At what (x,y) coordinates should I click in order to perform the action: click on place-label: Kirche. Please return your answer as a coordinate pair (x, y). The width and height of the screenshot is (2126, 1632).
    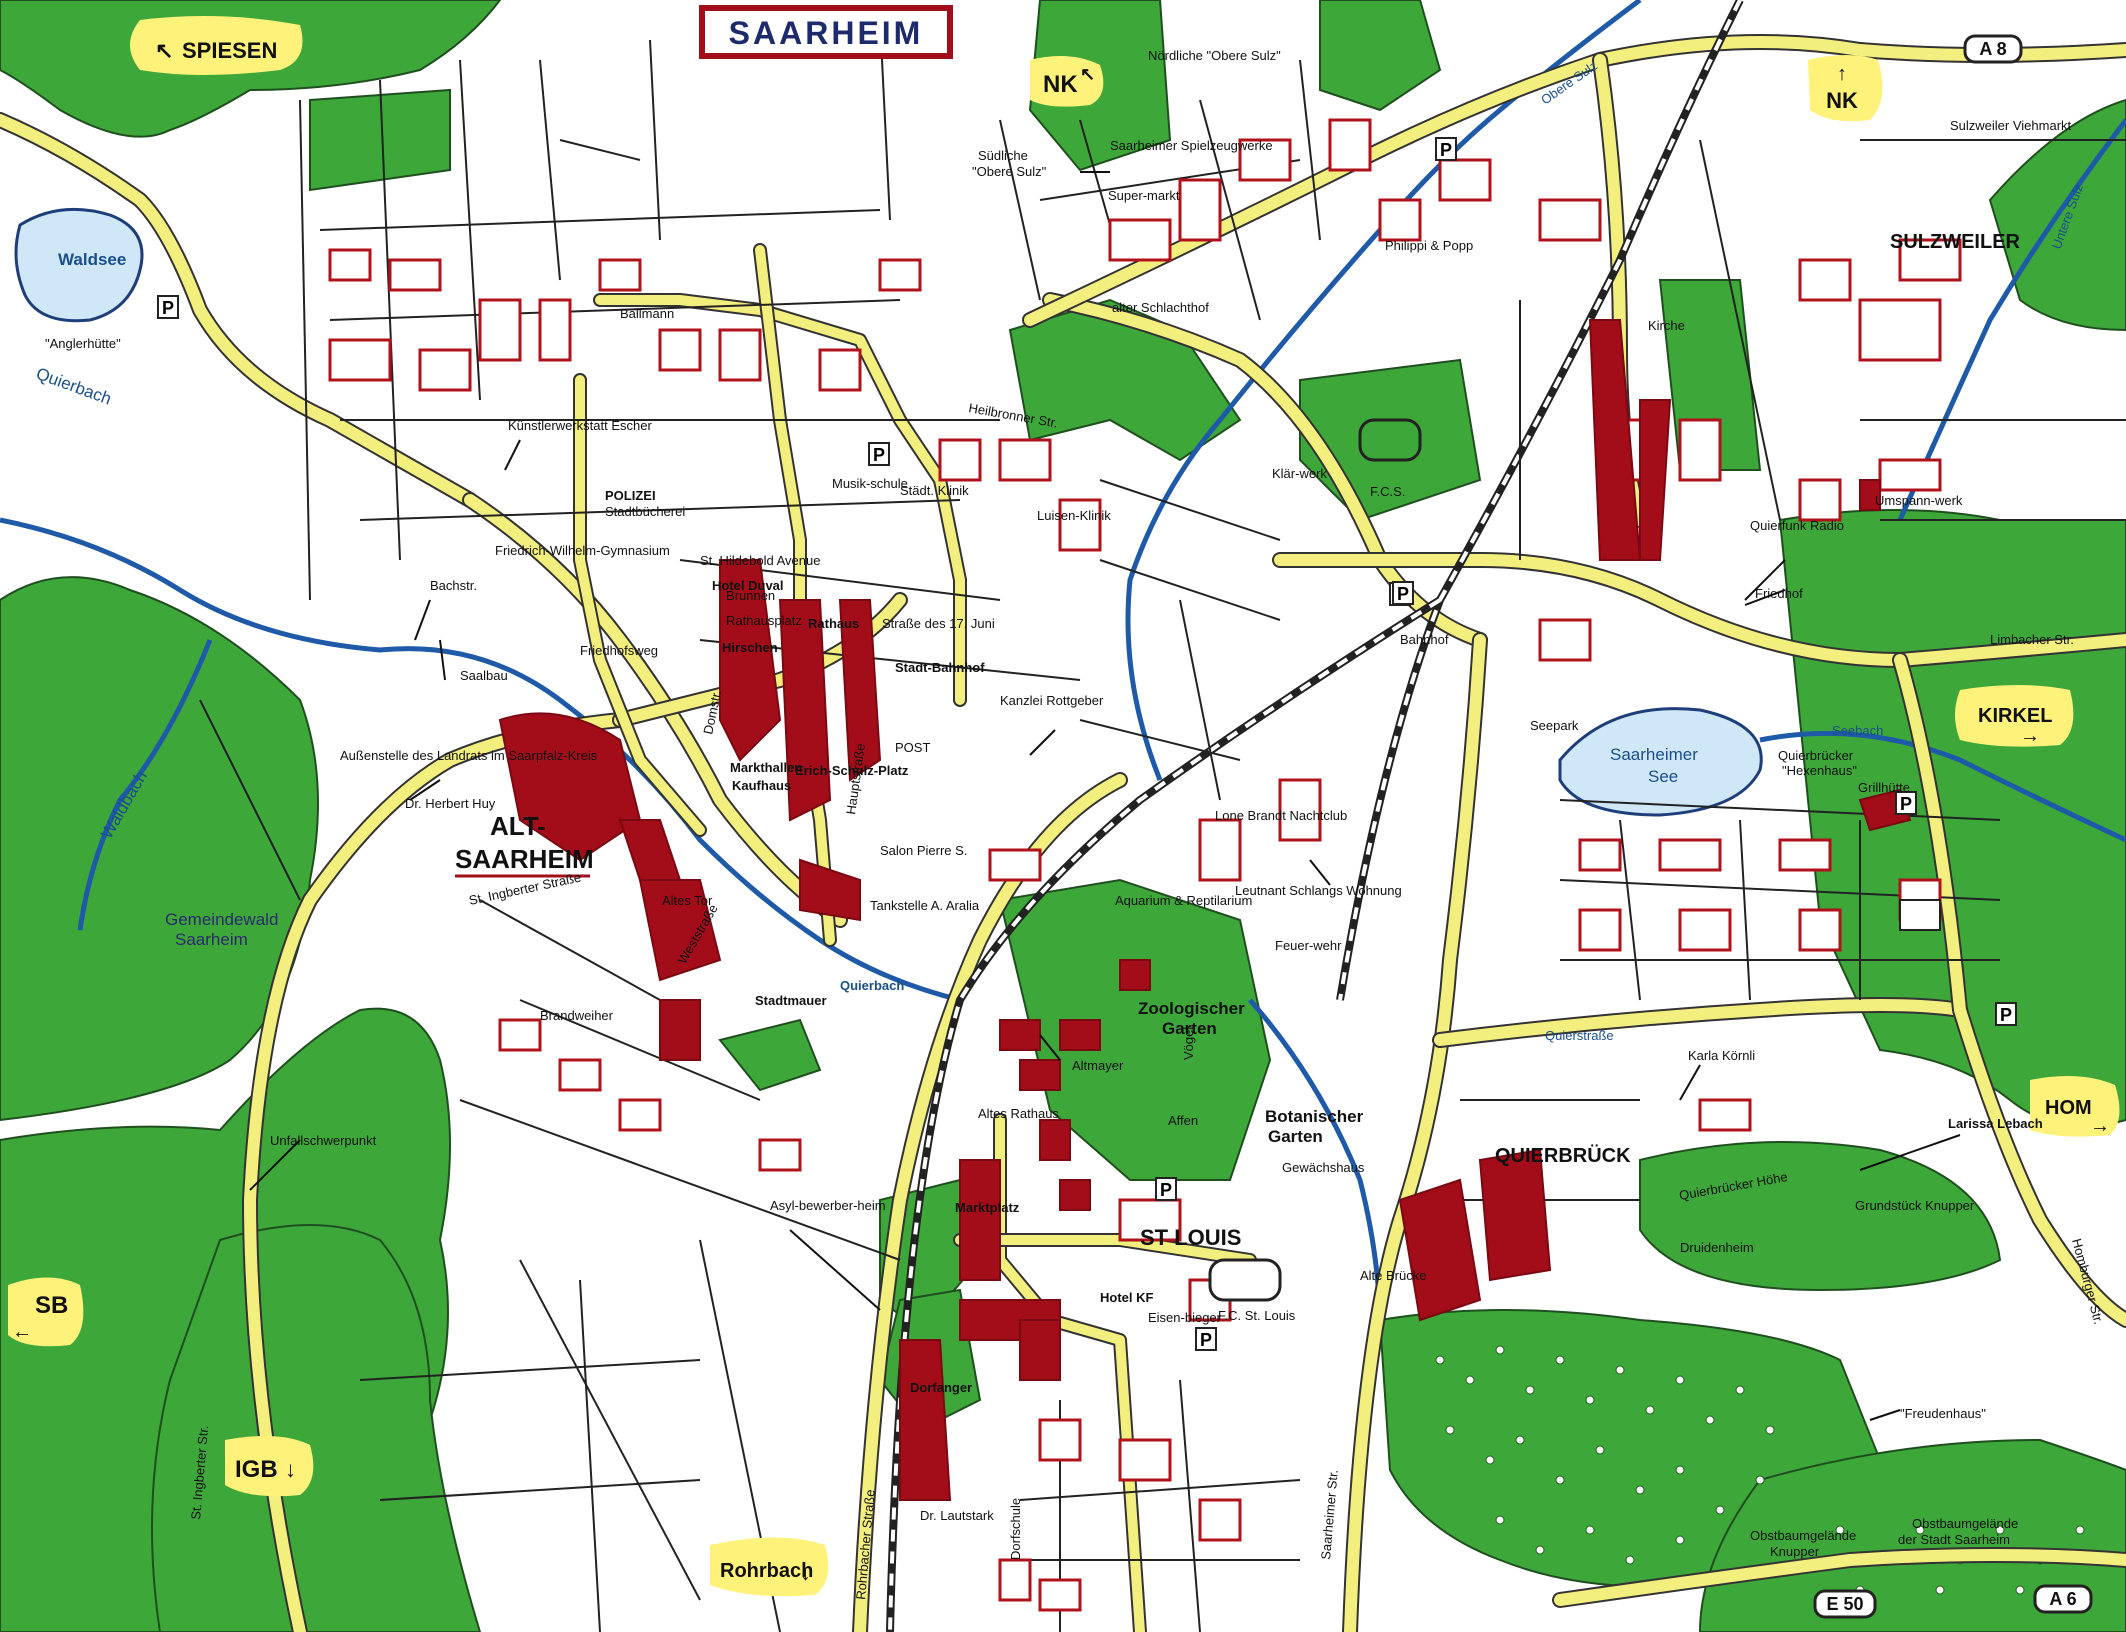
    Looking at the image, I should click on (1666, 325).